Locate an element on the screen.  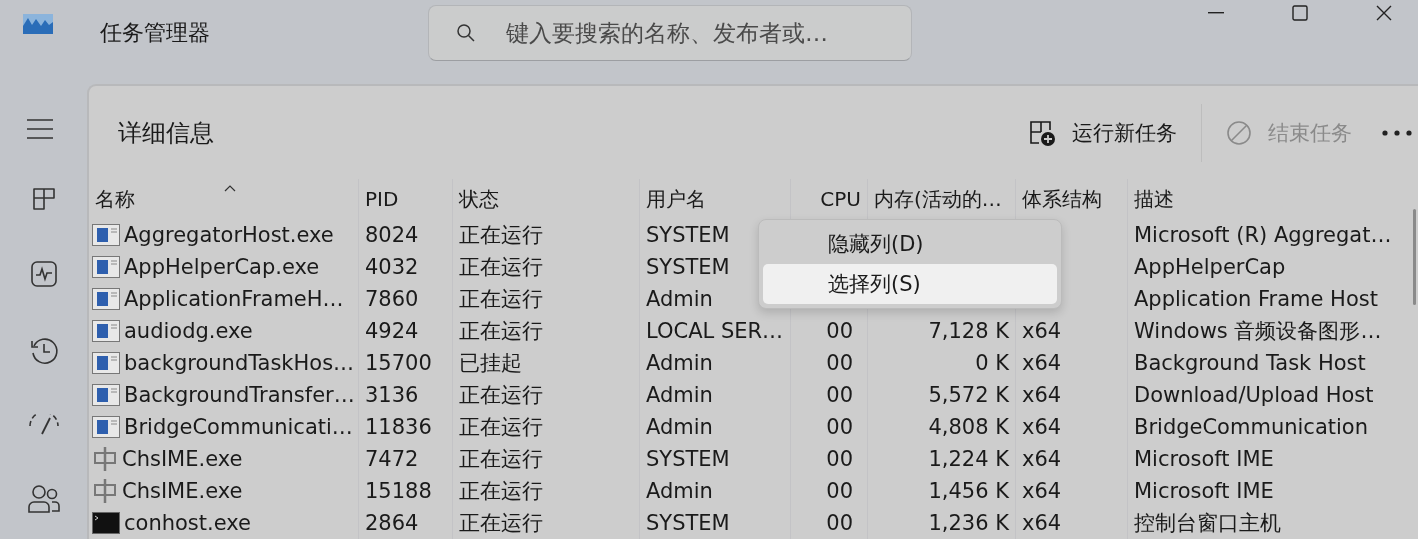
process-name-cell: AggregatorHost.exe is located at coordinates (223, 235).